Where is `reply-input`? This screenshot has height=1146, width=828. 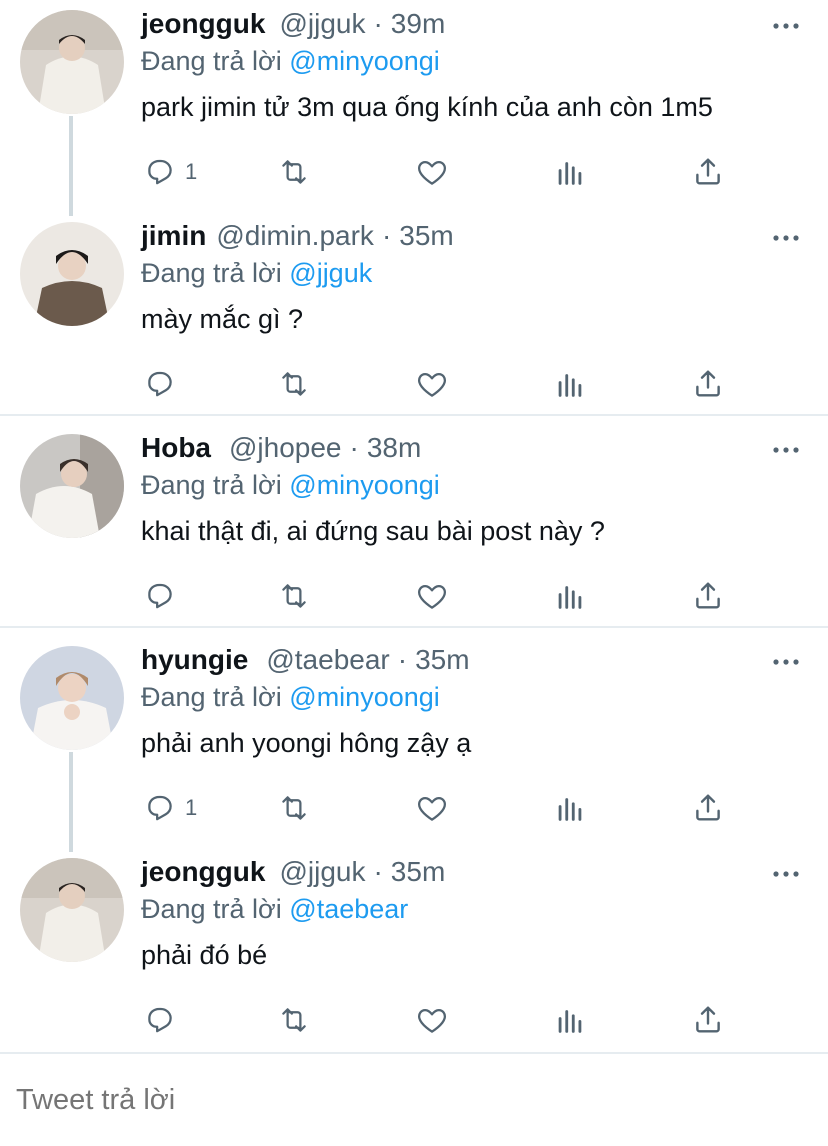
reply-input is located at coordinates (411, 1100).